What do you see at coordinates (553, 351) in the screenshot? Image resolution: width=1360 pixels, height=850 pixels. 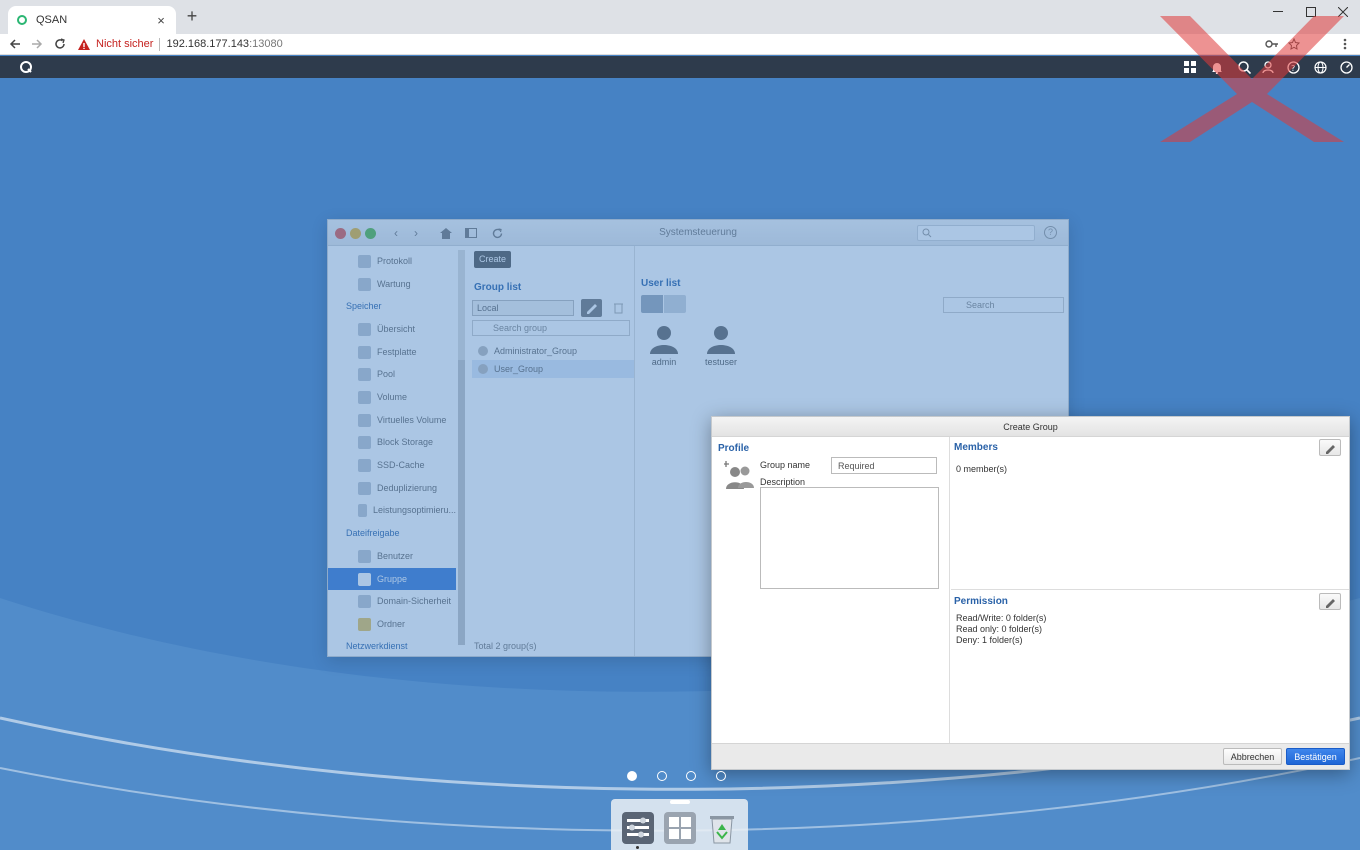 I see `group-row: Administrator_Group` at bounding box center [553, 351].